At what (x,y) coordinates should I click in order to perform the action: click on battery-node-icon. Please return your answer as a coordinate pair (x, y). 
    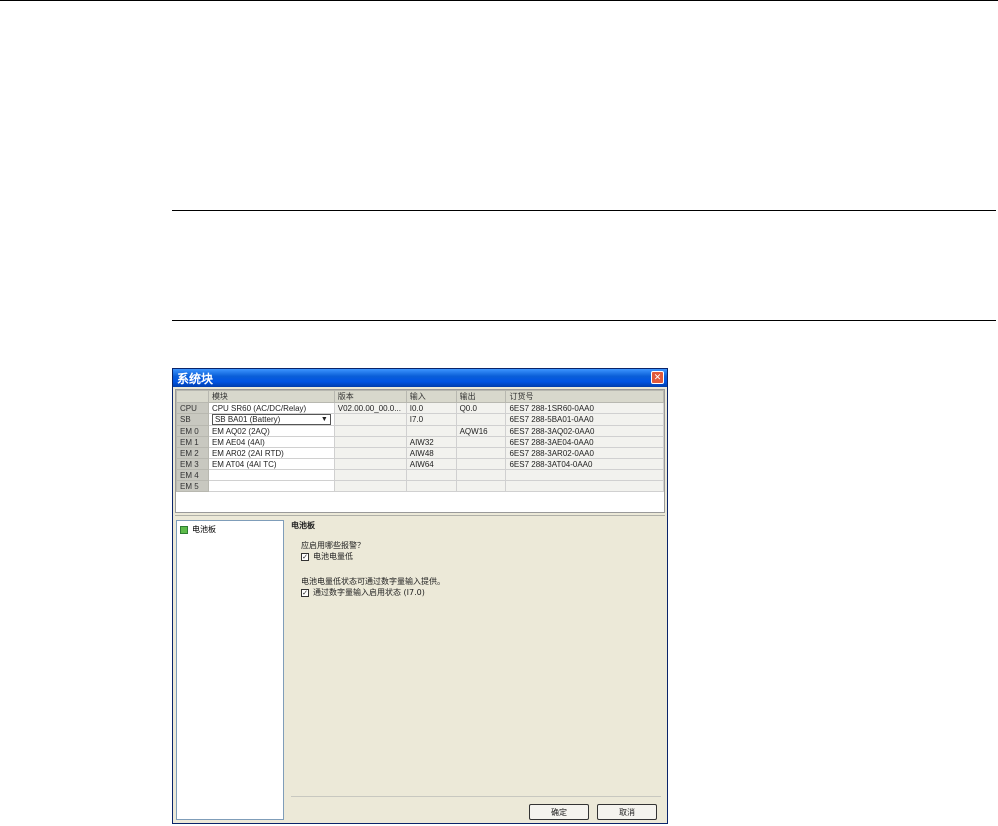
    Looking at the image, I should click on (184, 529).